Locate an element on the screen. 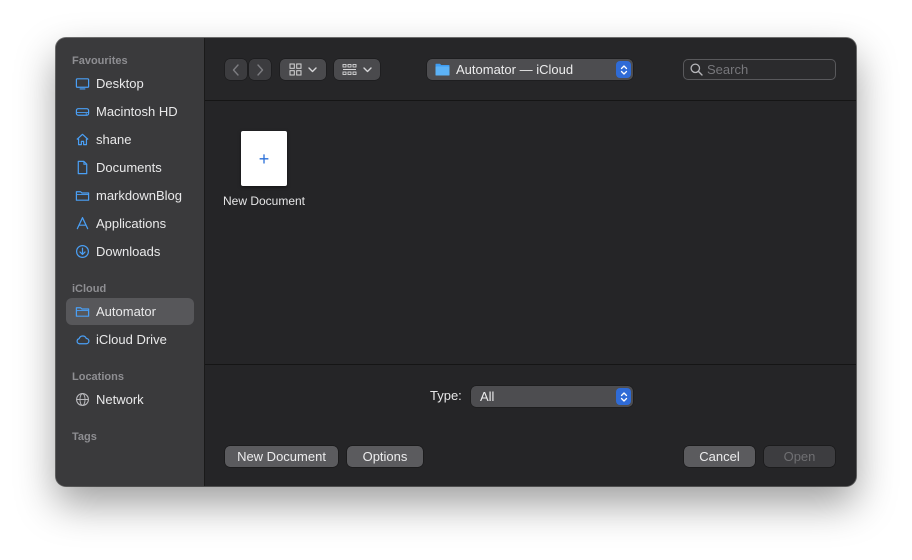 The height and width of the screenshot is (560, 912). sidebar-item-automator: Automator is located at coordinates (130, 311).